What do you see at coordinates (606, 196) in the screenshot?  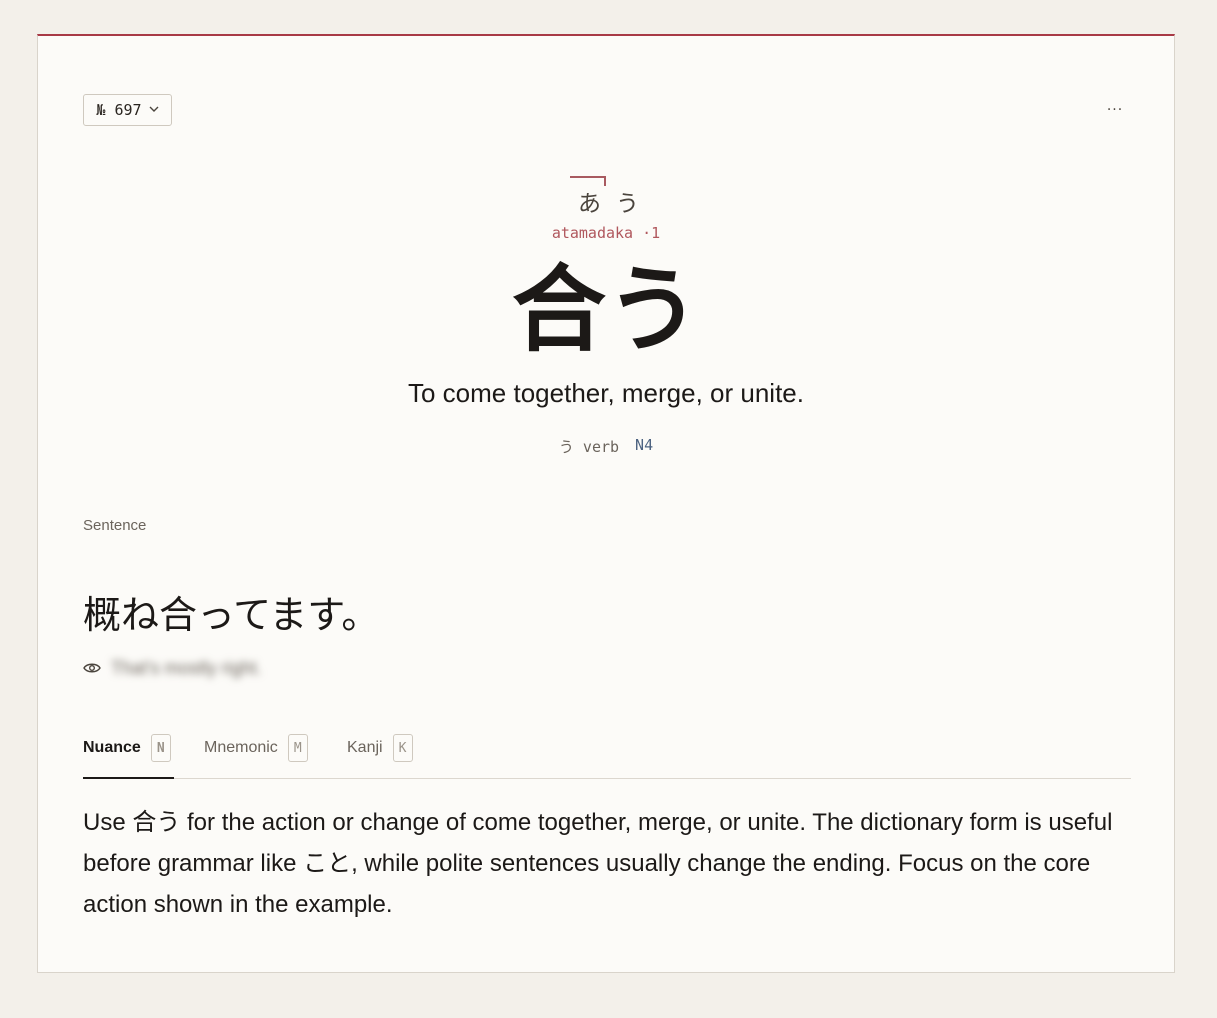 I see `pitch-accent-reading: あ う` at bounding box center [606, 196].